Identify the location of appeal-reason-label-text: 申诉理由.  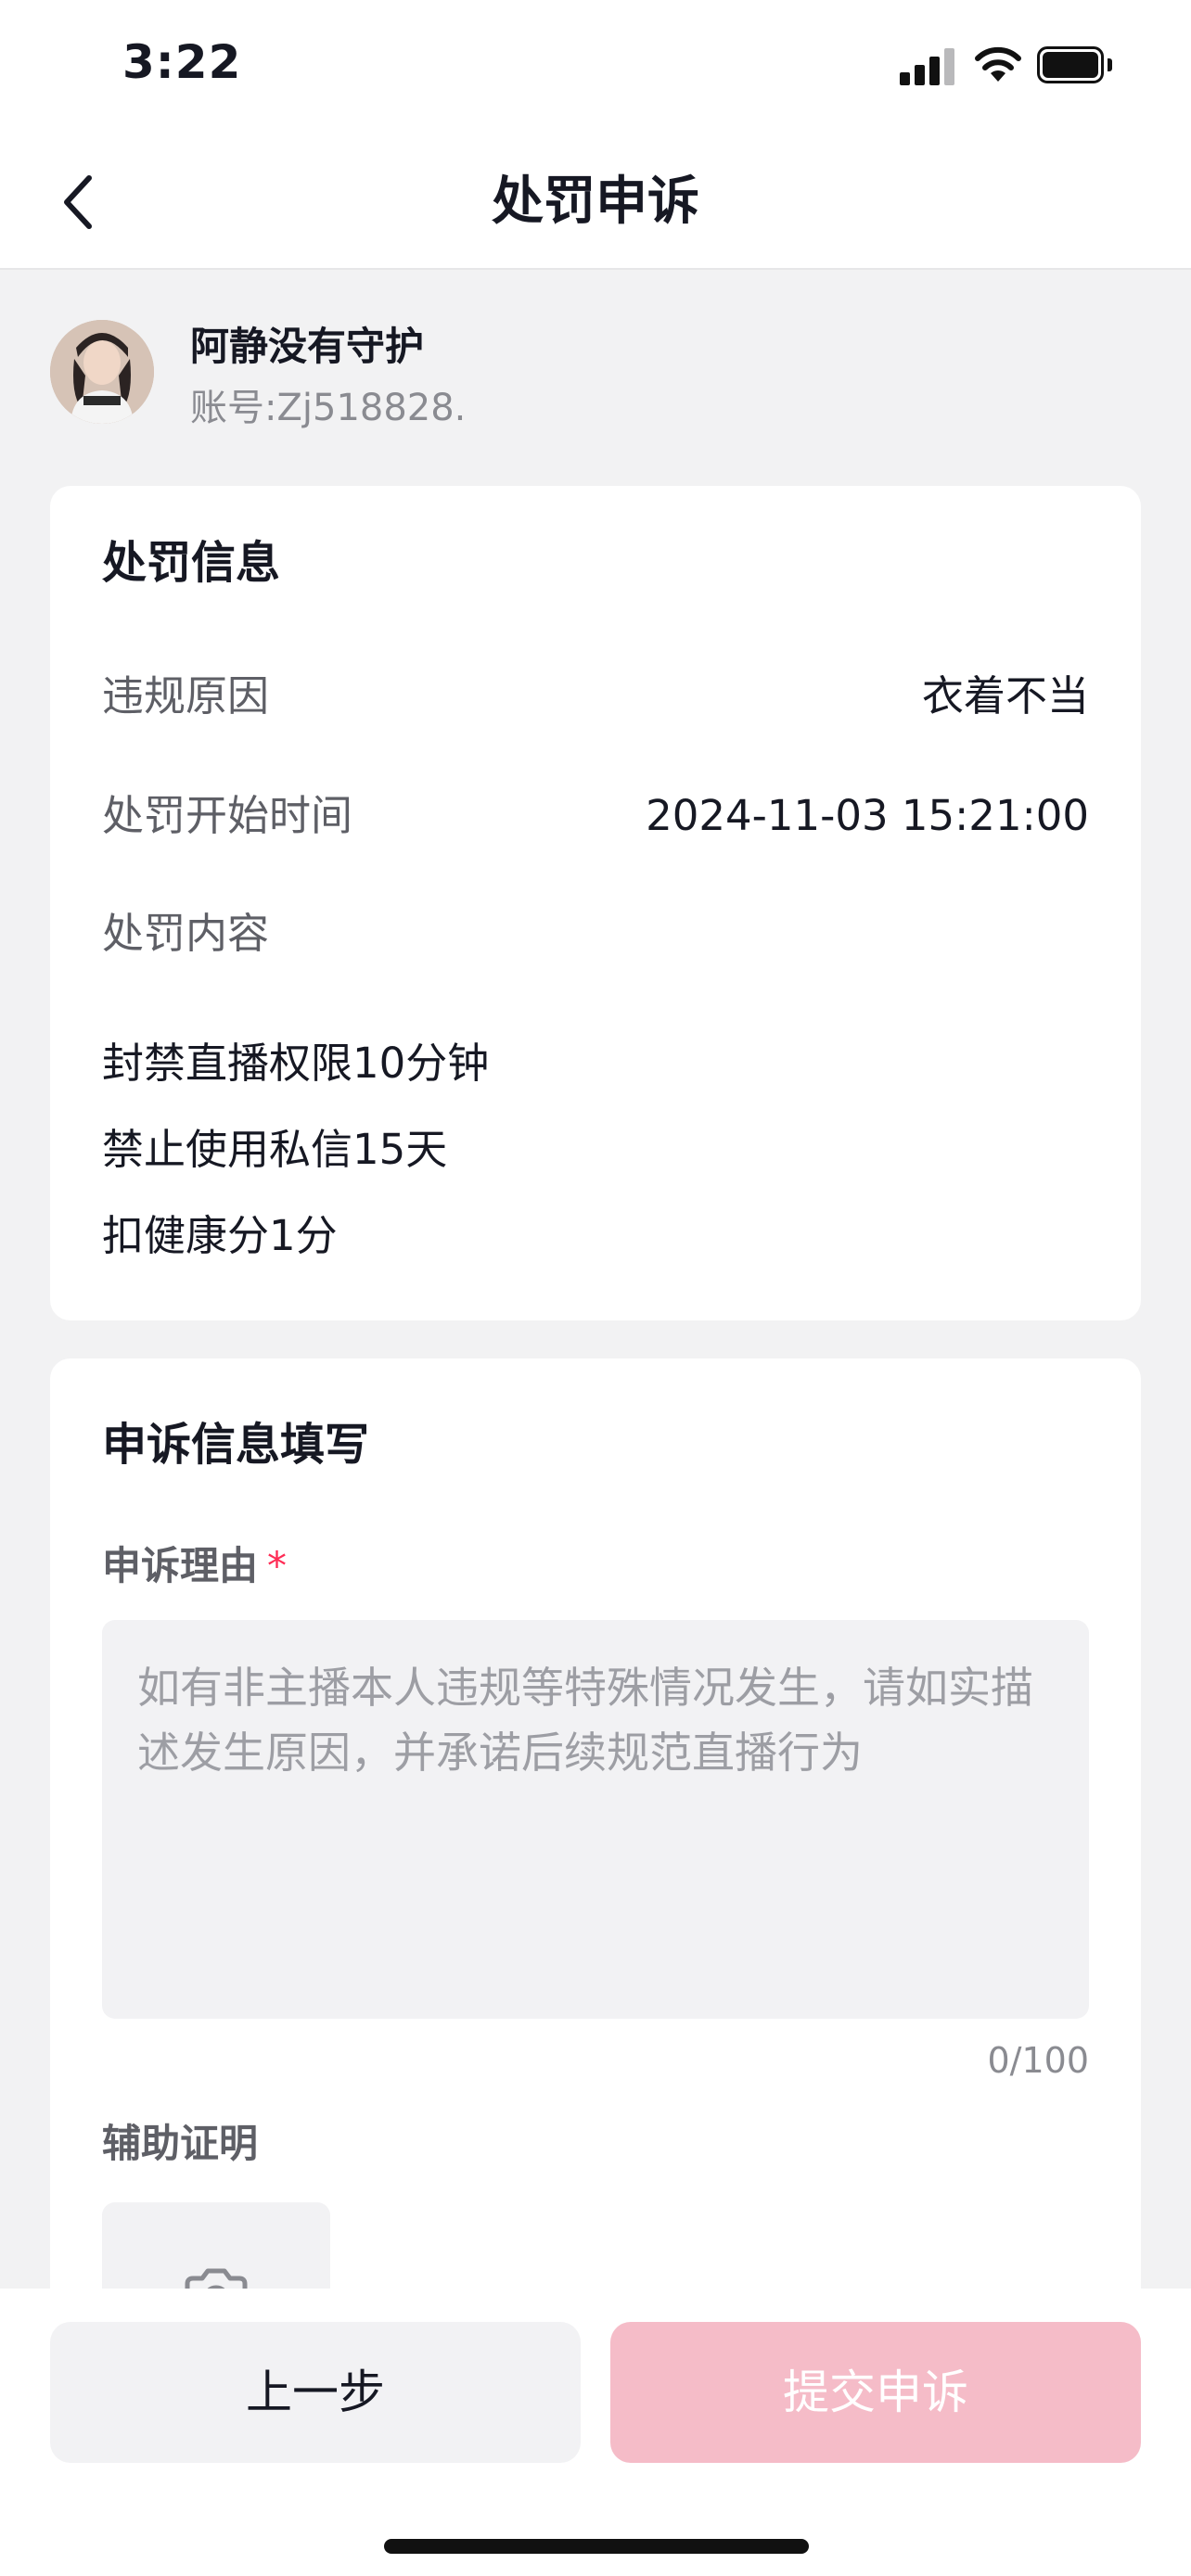
(180, 1565).